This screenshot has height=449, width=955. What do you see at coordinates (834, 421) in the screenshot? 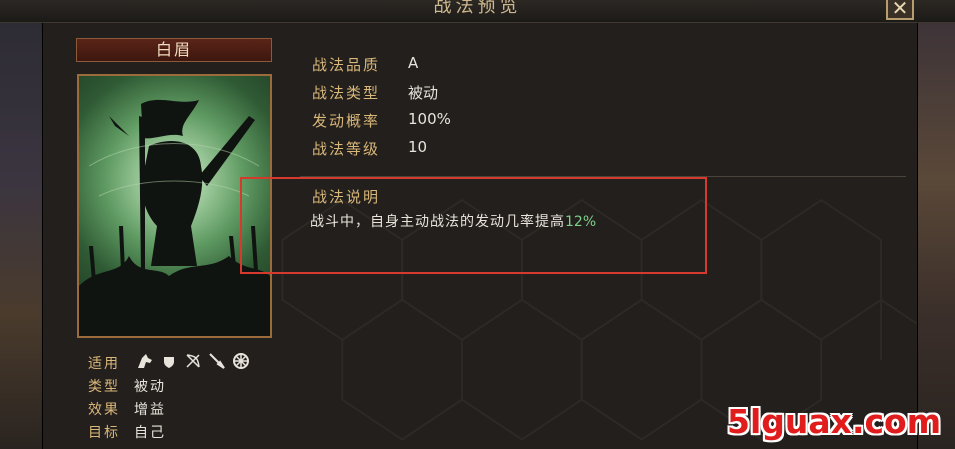
I see `site-watermark: 5lguax.com` at bounding box center [834, 421].